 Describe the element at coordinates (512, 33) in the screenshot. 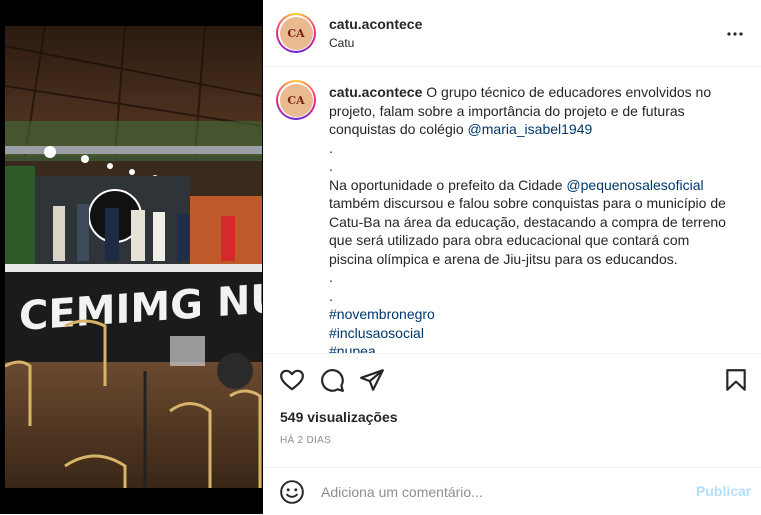

I see `post-header: CA catu.acontece Catu` at that location.